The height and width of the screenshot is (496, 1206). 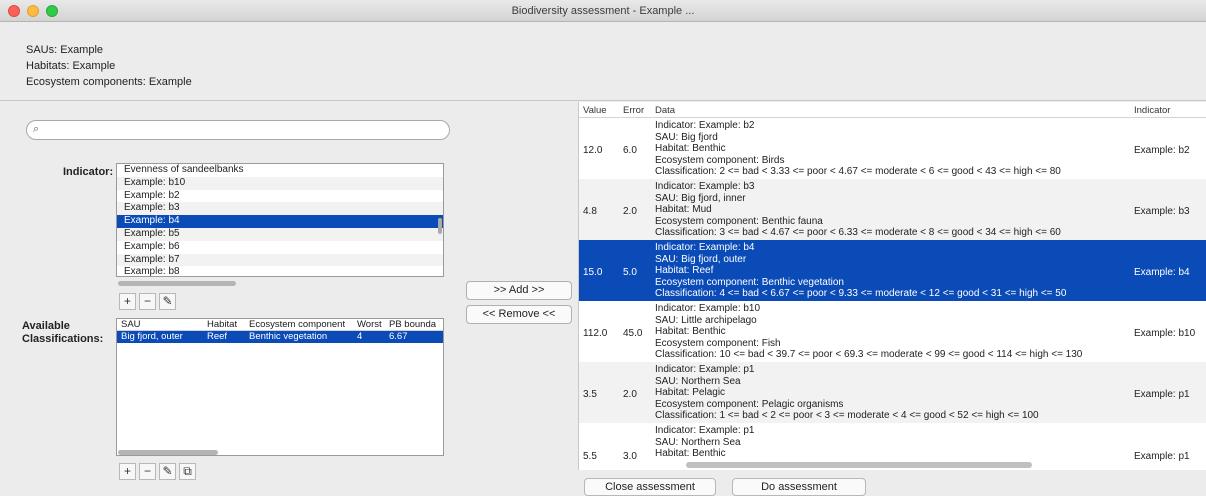 I want to click on indicator-label: Indicator:, so click(x=88, y=172).